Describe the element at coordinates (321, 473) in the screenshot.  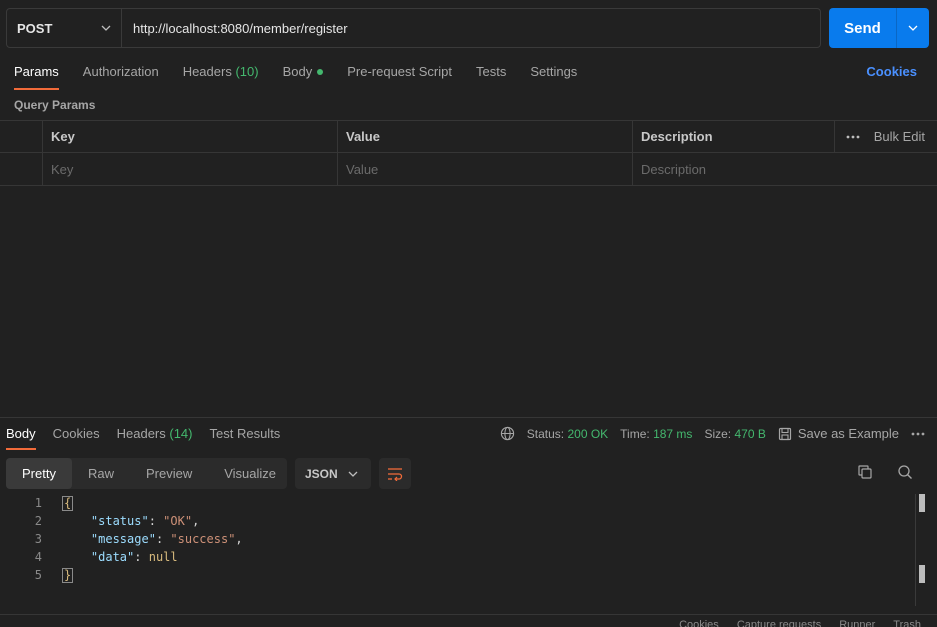
I see `format-label: JSON` at that location.